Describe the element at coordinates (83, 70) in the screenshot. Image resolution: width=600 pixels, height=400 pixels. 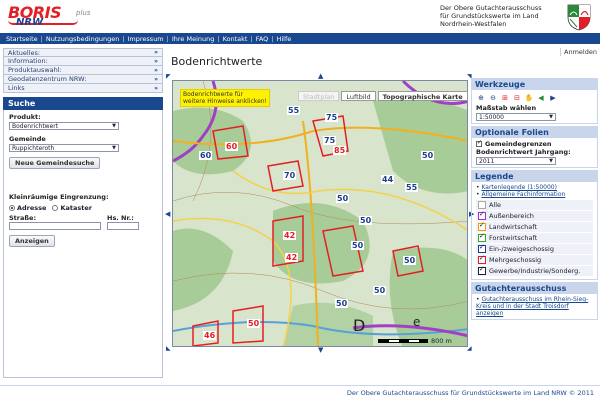
I see `accordion-produktauswahl: Produktauswahl: »` at that location.